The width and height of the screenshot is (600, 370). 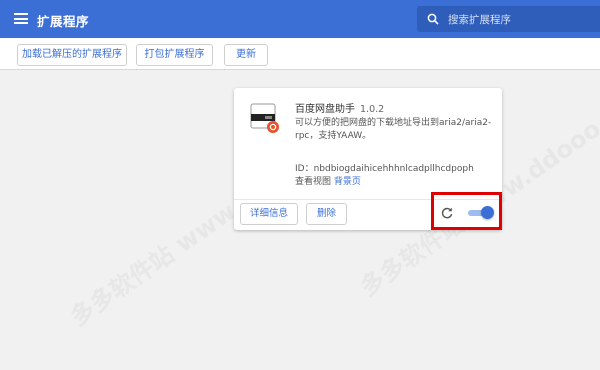 What do you see at coordinates (269, 214) in the screenshot?
I see `details-button: 详细信息` at bounding box center [269, 214].